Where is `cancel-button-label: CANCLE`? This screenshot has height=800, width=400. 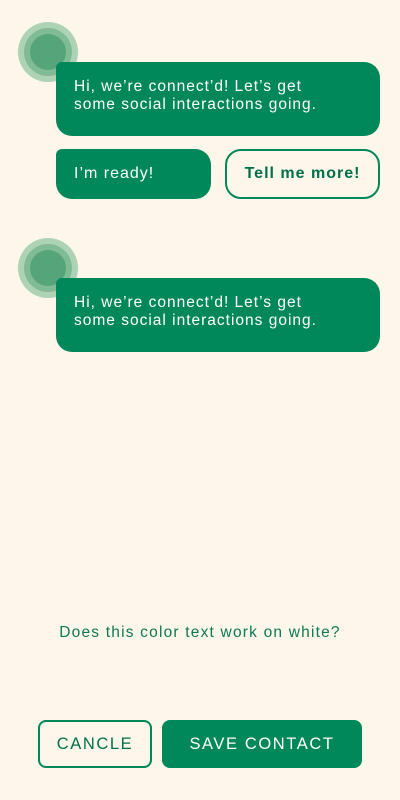 cancel-button-label: CANCLE is located at coordinates (95, 743).